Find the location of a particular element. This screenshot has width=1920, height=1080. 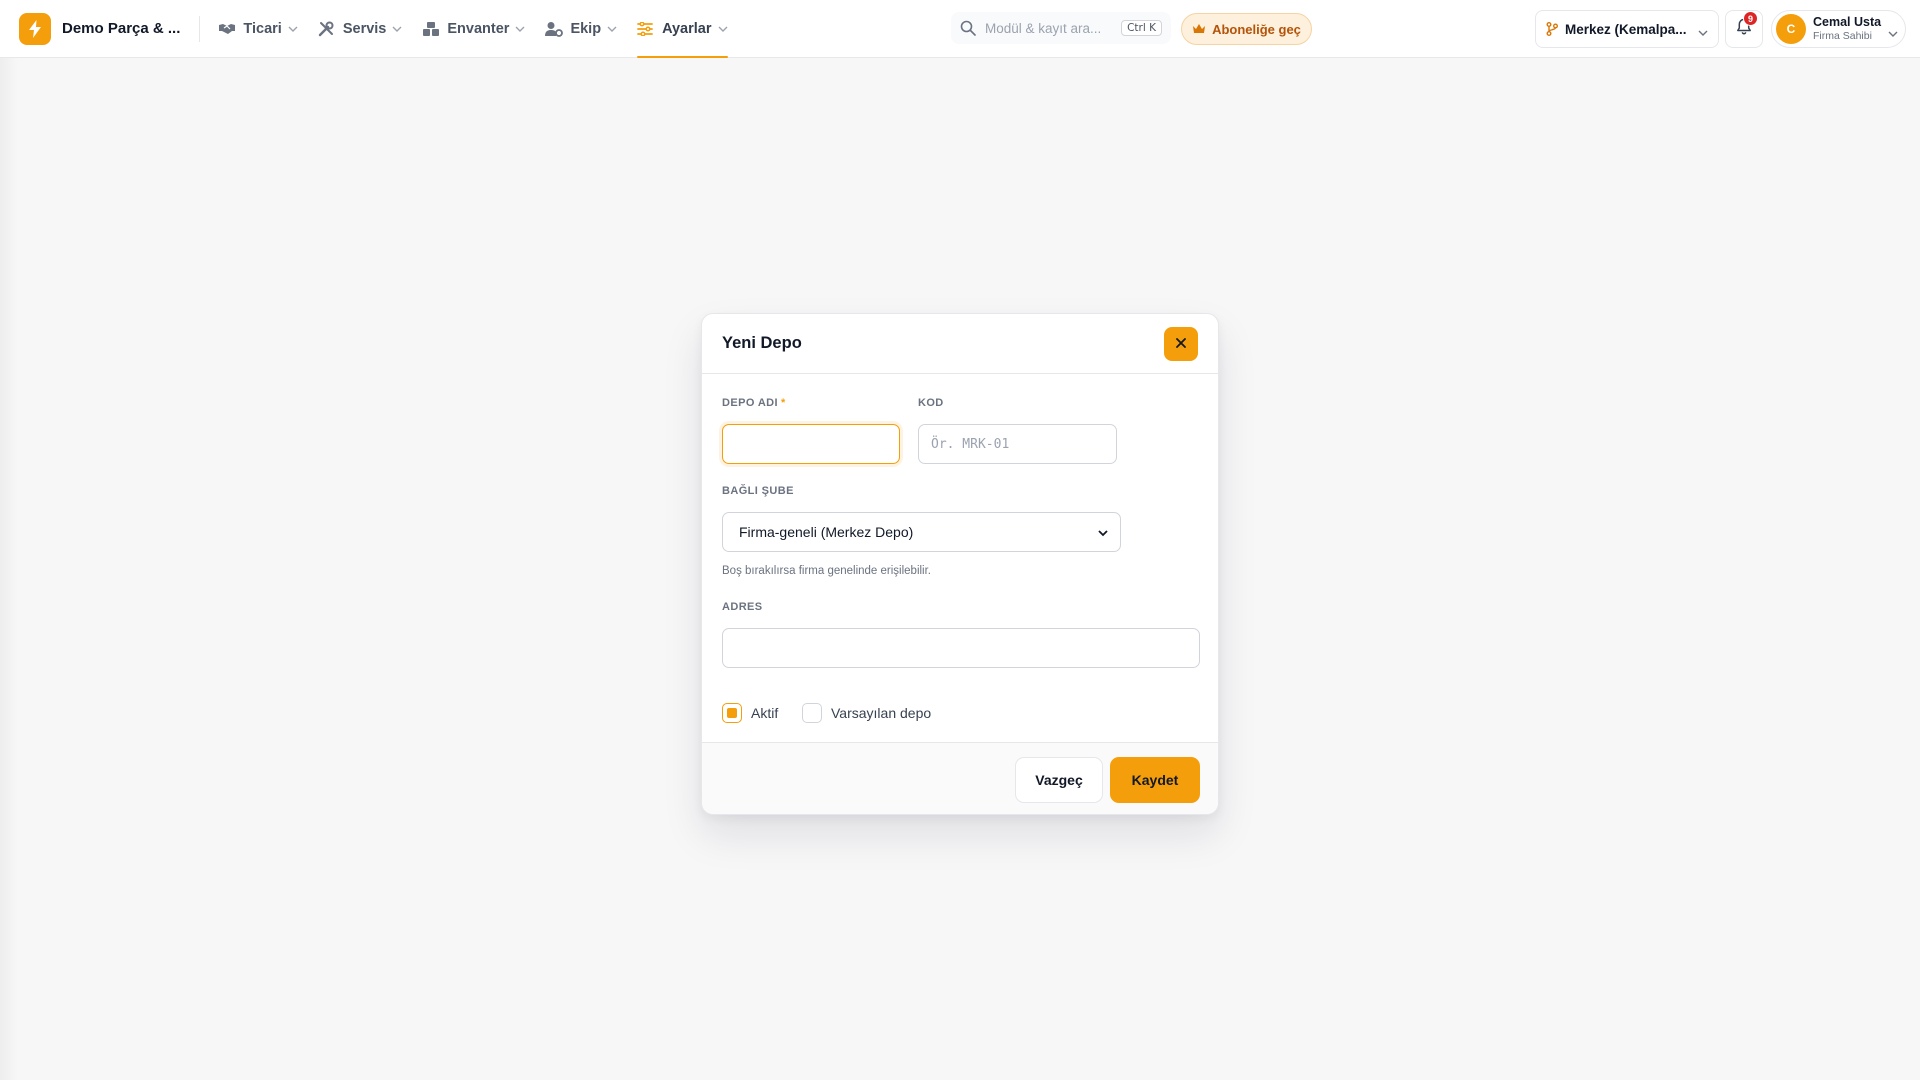

boxes-icon is located at coordinates (431, 29).